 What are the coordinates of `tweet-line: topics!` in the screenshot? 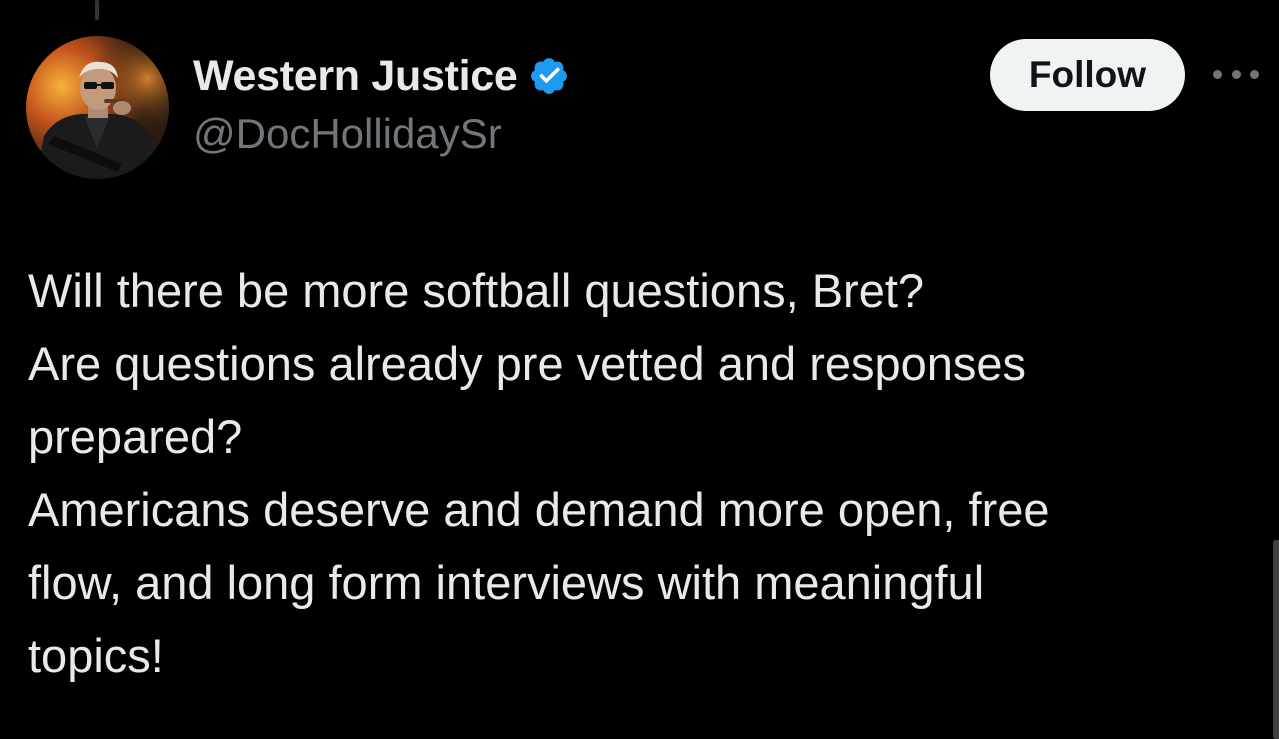 It's located at (96, 655).